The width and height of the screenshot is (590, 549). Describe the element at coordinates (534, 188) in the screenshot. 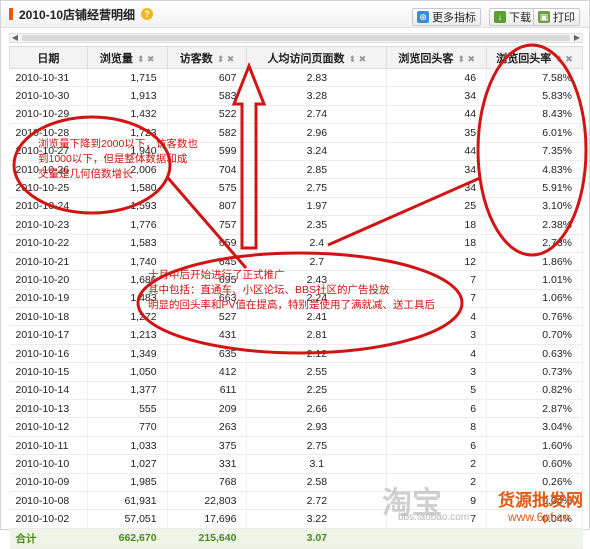

I see `return-rate-cell: 5.91%` at that location.